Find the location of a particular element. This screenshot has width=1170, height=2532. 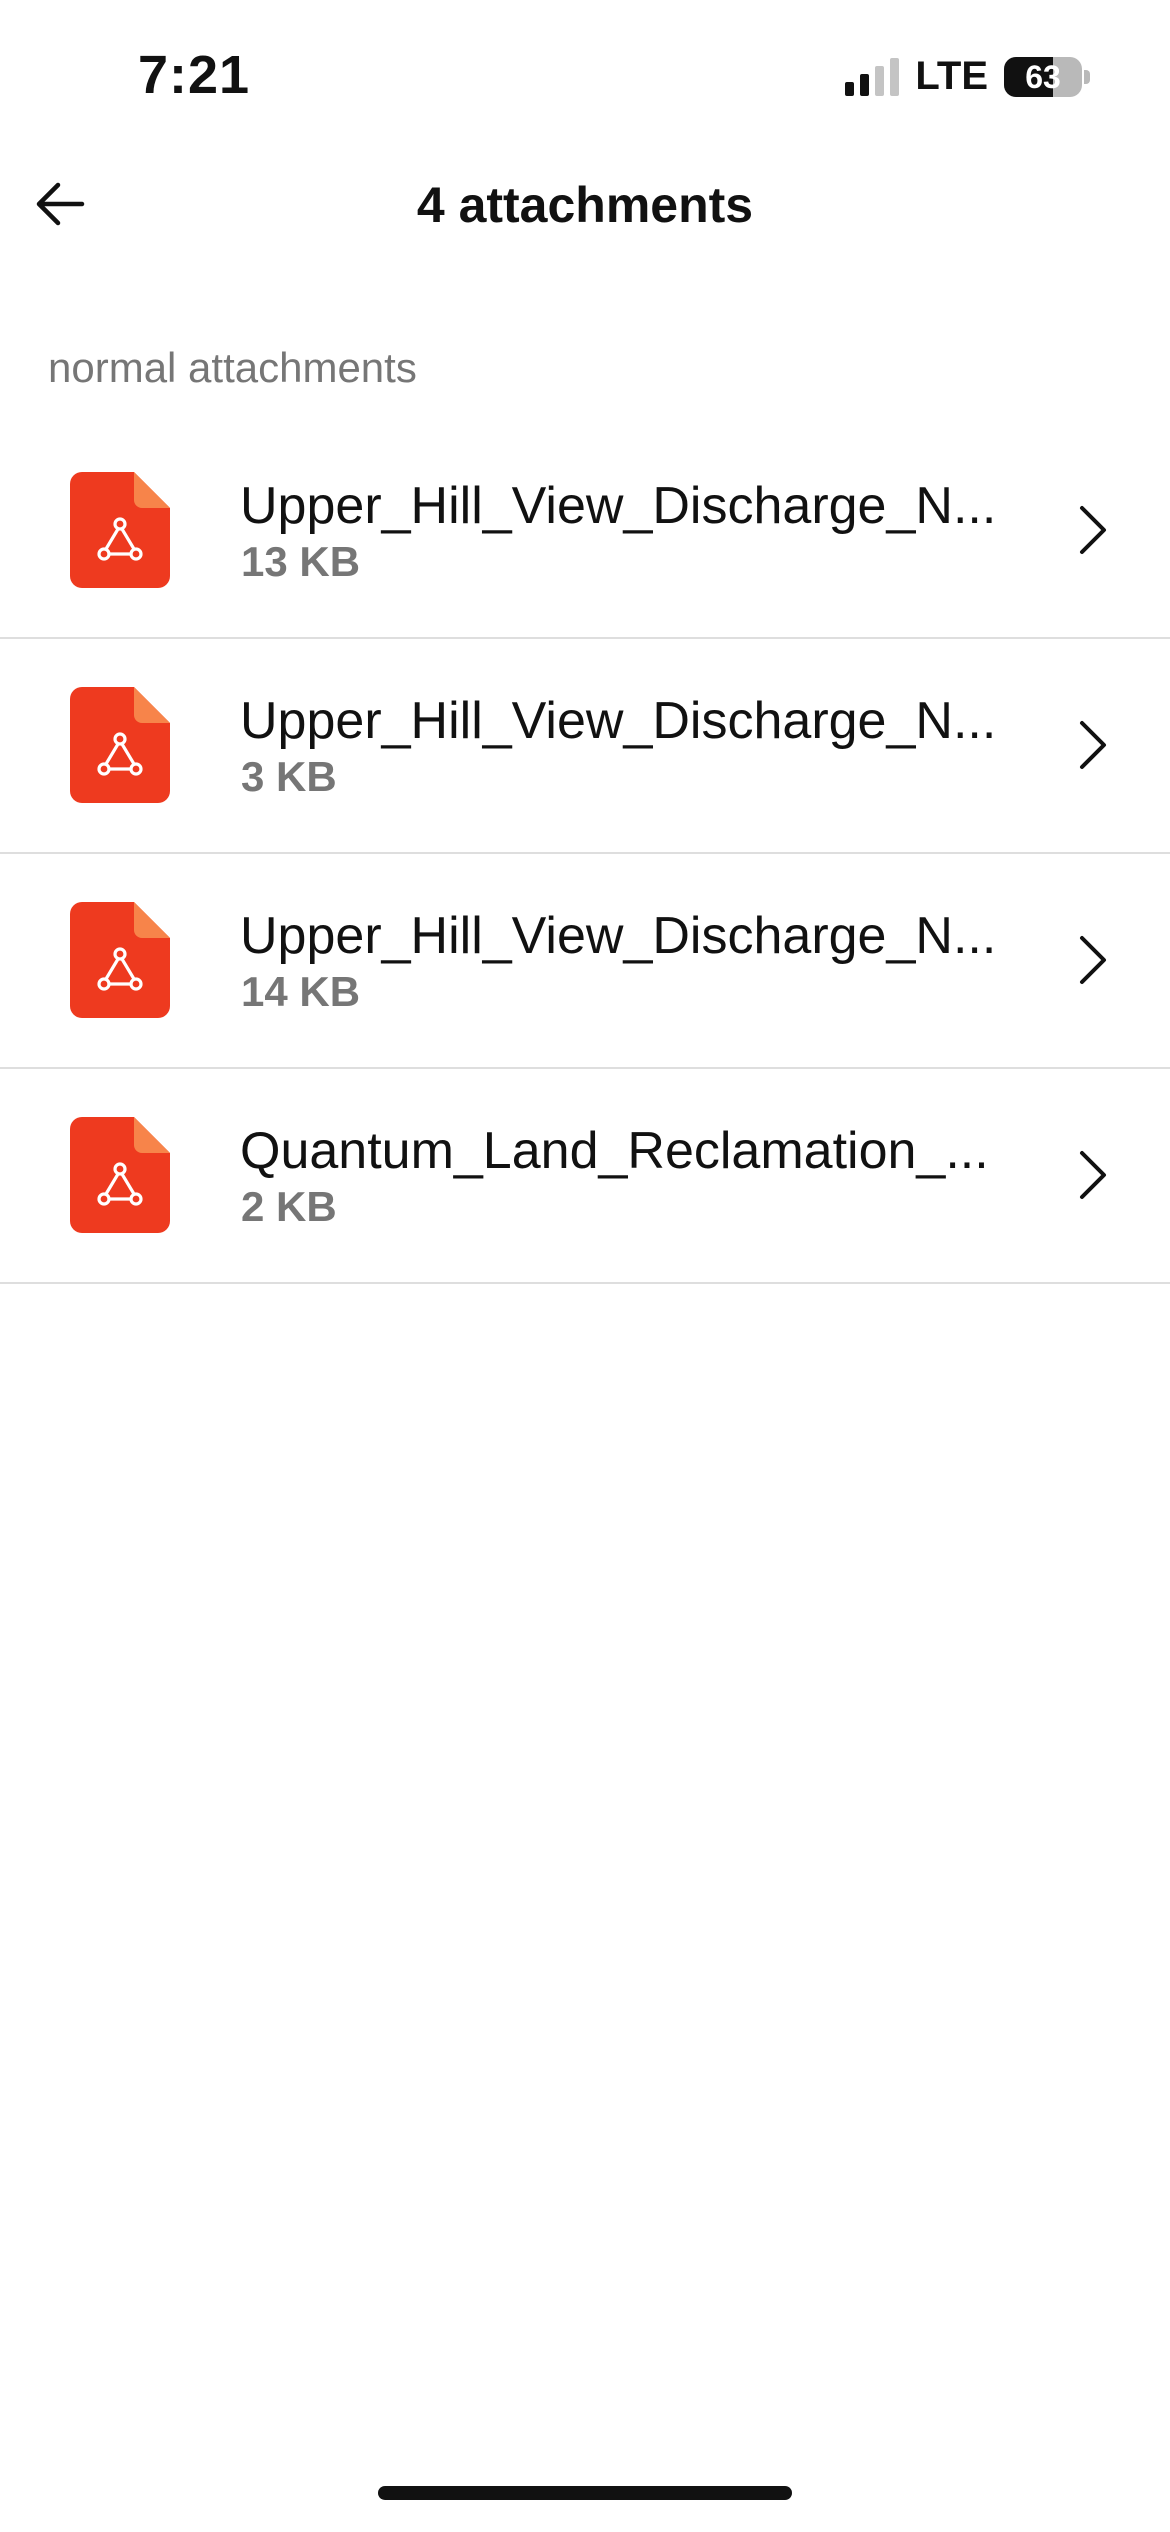

status-bar: 7:21 LTE 63 is located at coordinates (585, 75).